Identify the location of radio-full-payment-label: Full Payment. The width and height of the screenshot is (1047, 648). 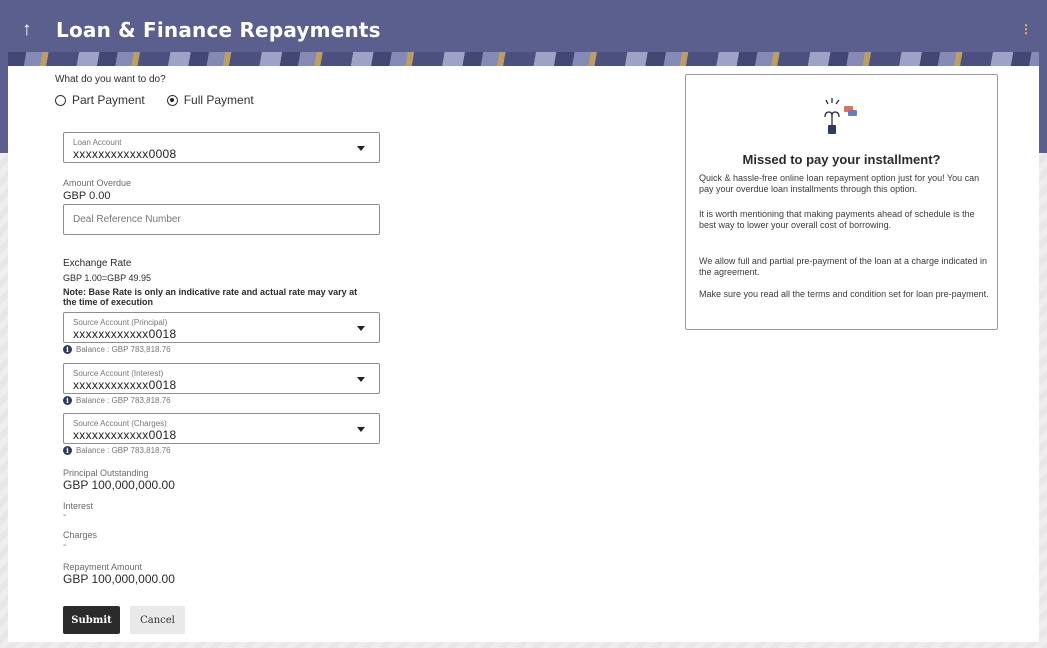
(218, 100).